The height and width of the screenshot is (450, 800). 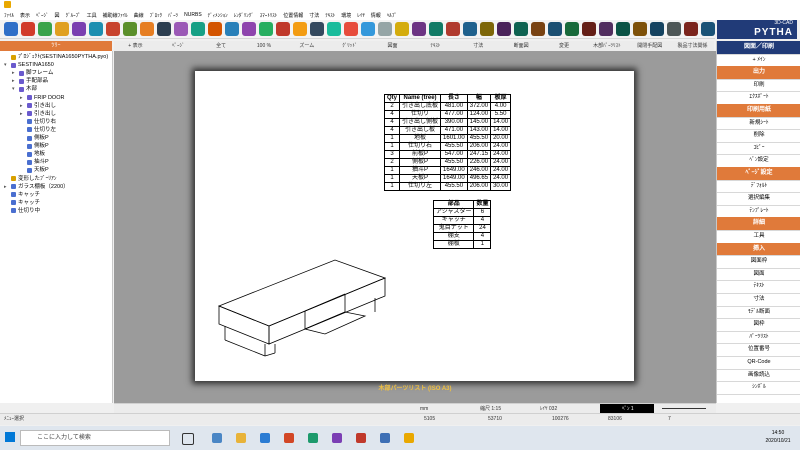 I want to click on menu-item: ﾚﾝﾀﾞﾘﾝｸﾞ, so click(x=244, y=15).